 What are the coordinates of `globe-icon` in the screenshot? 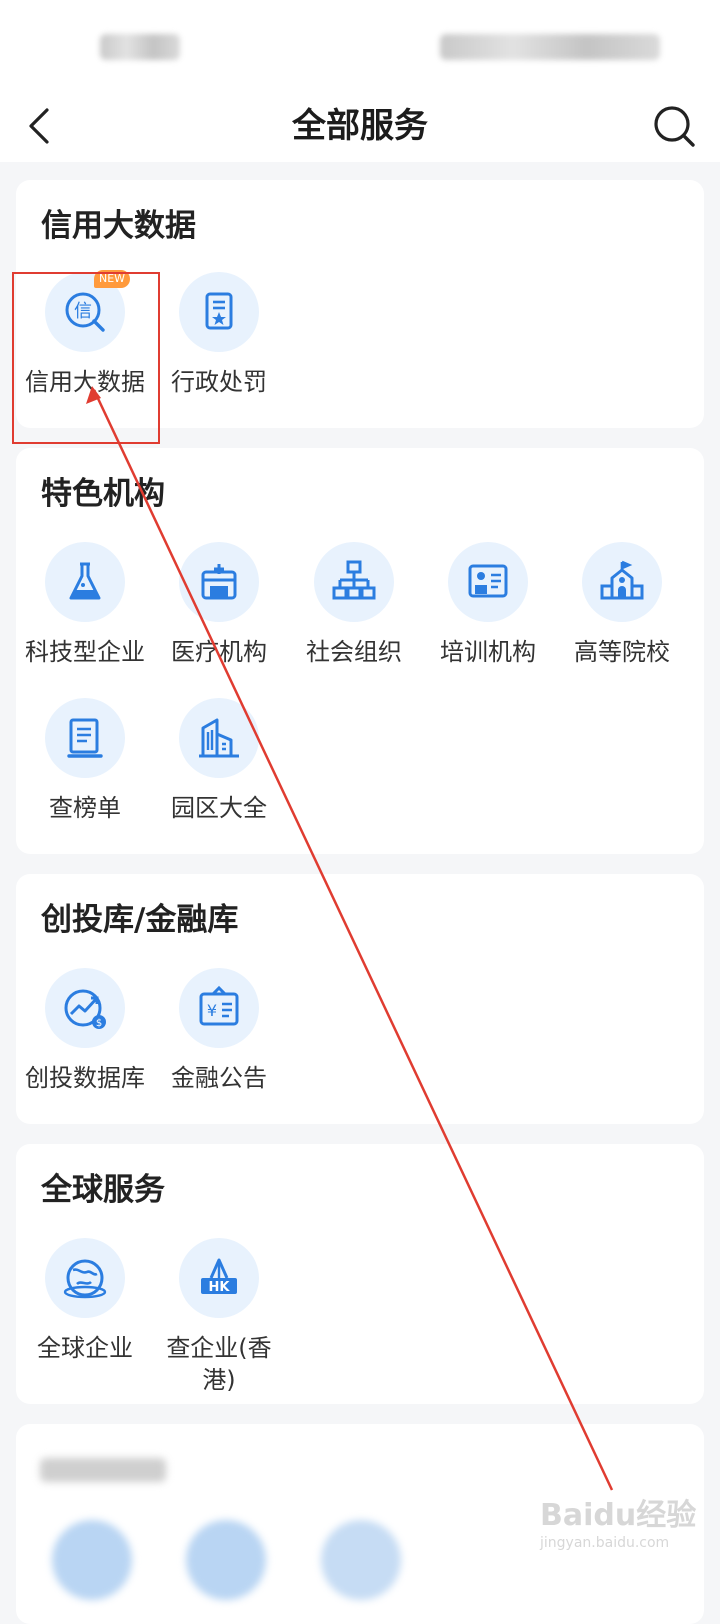 It's located at (85, 1278).